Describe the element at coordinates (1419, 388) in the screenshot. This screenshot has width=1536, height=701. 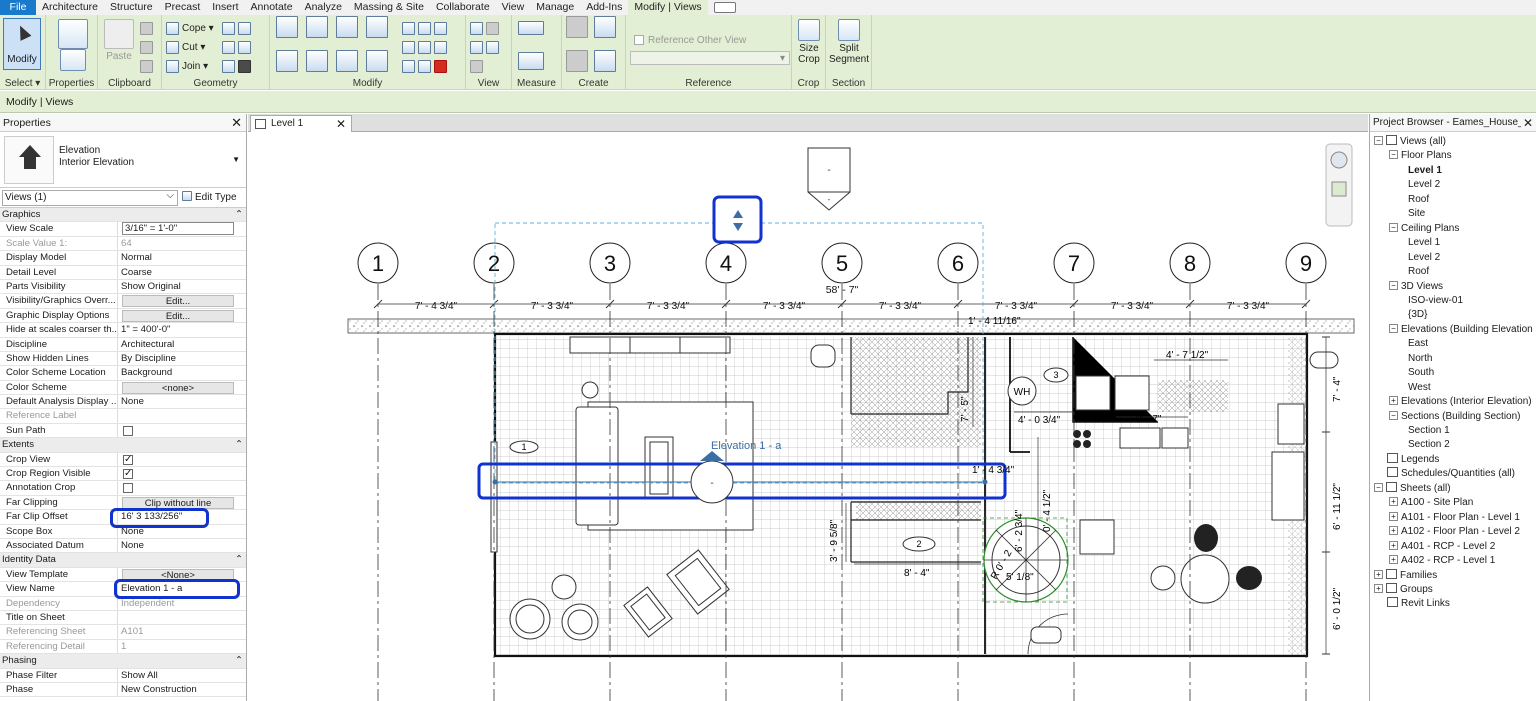
I see `browser-item-west: West` at that location.